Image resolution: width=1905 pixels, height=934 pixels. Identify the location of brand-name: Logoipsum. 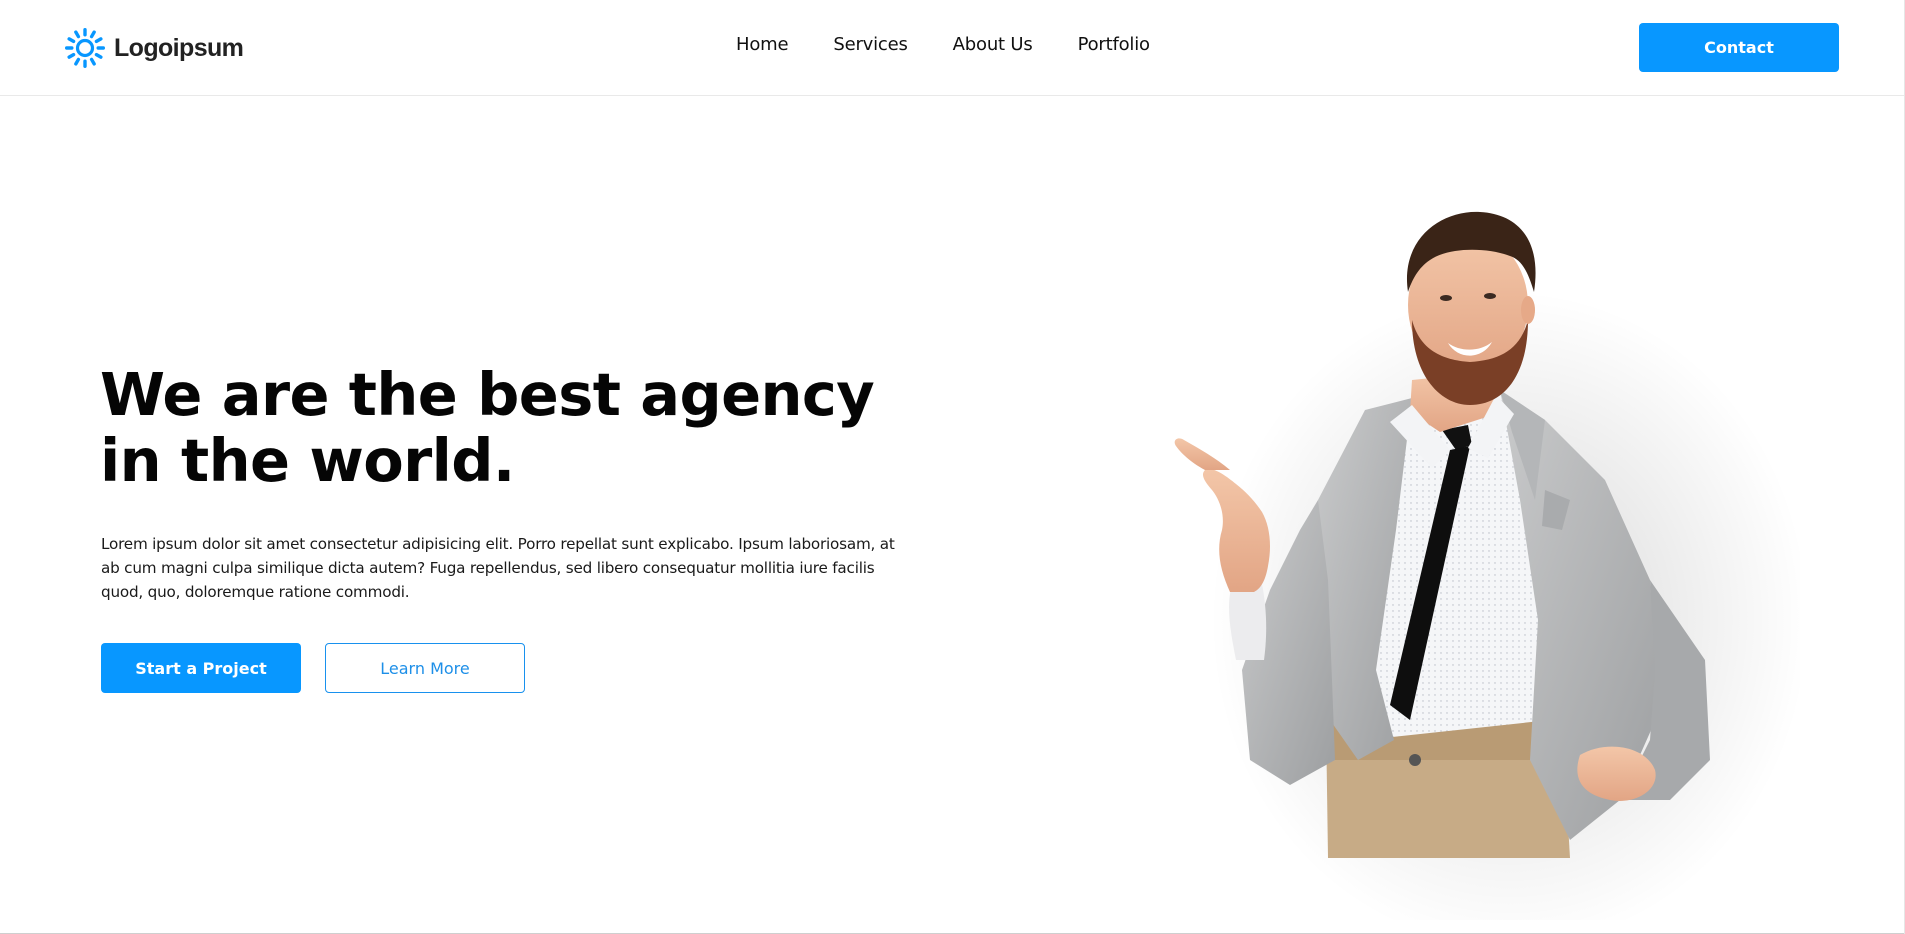
(179, 47).